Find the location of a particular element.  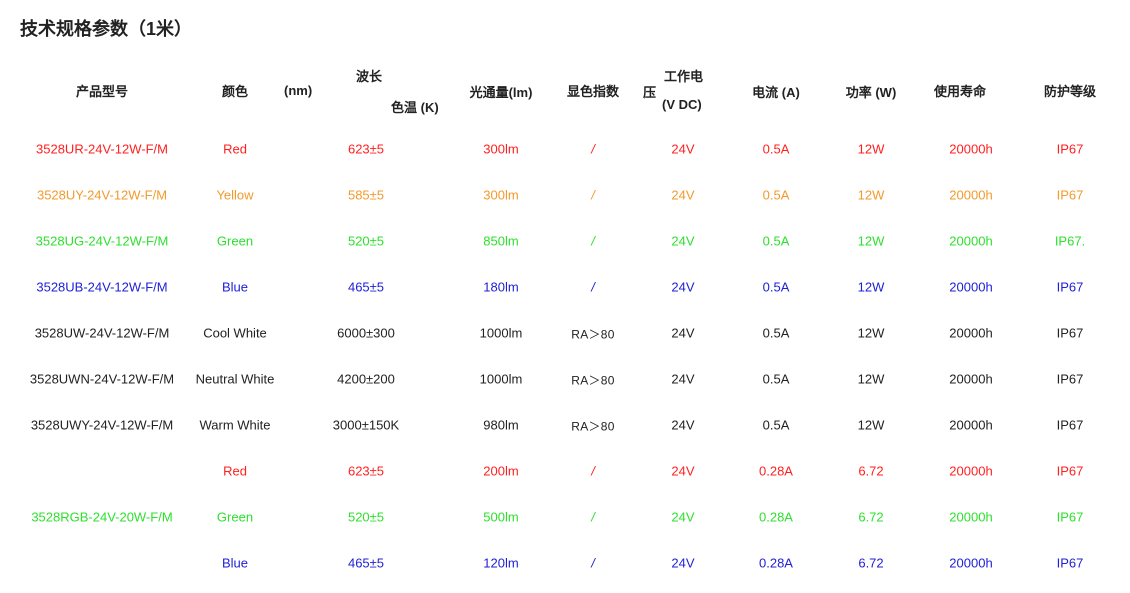

cell-flux: 500lm is located at coordinates (501, 517).